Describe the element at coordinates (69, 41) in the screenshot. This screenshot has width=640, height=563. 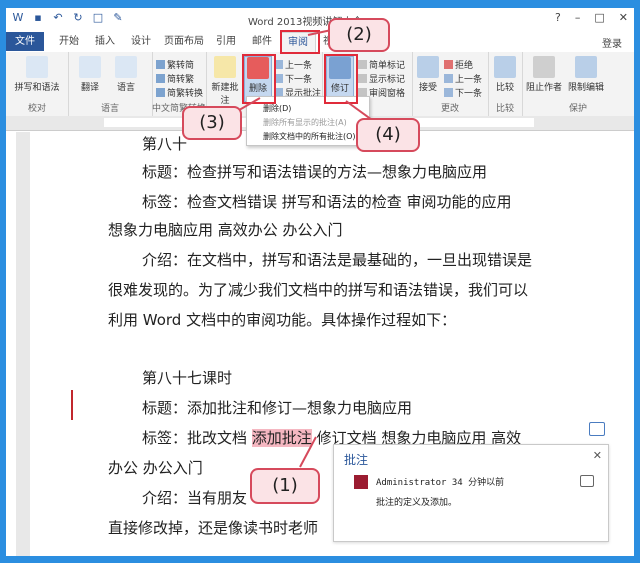
I see `tab-home: 开始` at that location.